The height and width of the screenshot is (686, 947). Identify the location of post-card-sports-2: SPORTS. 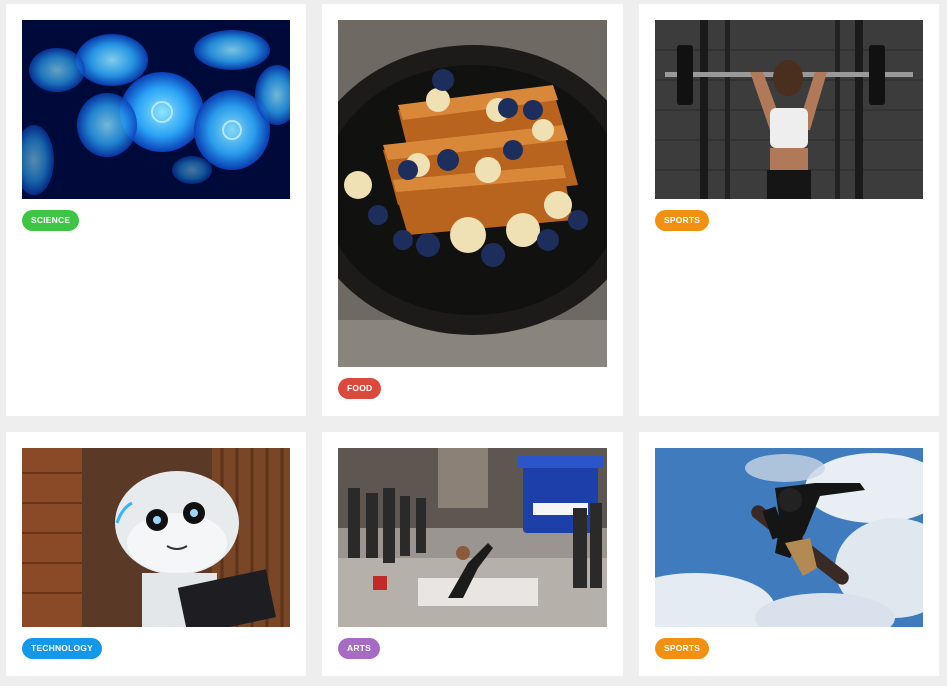
(789, 554).